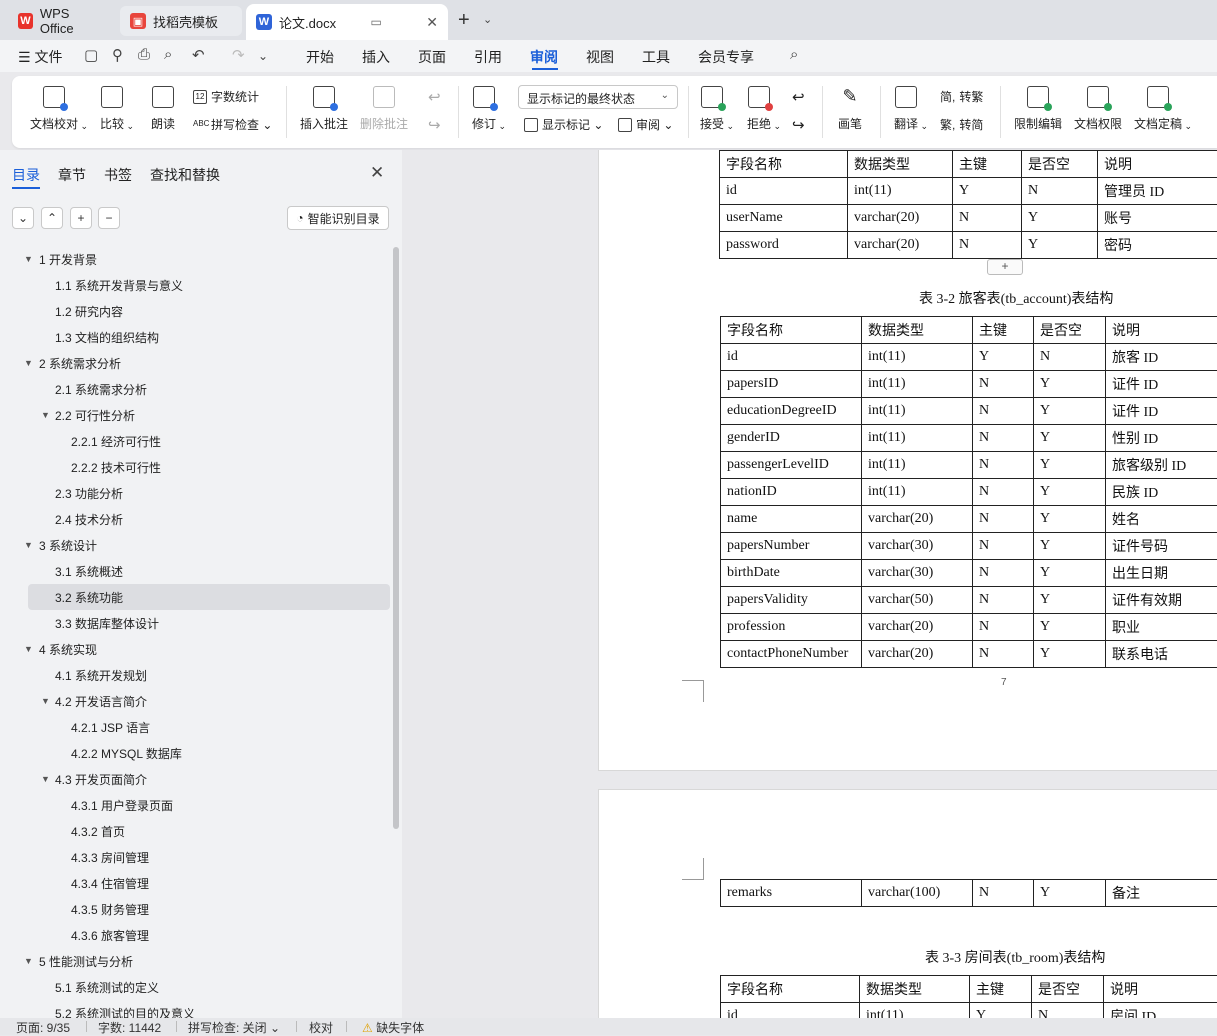  Describe the element at coordinates (1157, 164) in the screenshot. I see `table-cell: 说明` at that location.